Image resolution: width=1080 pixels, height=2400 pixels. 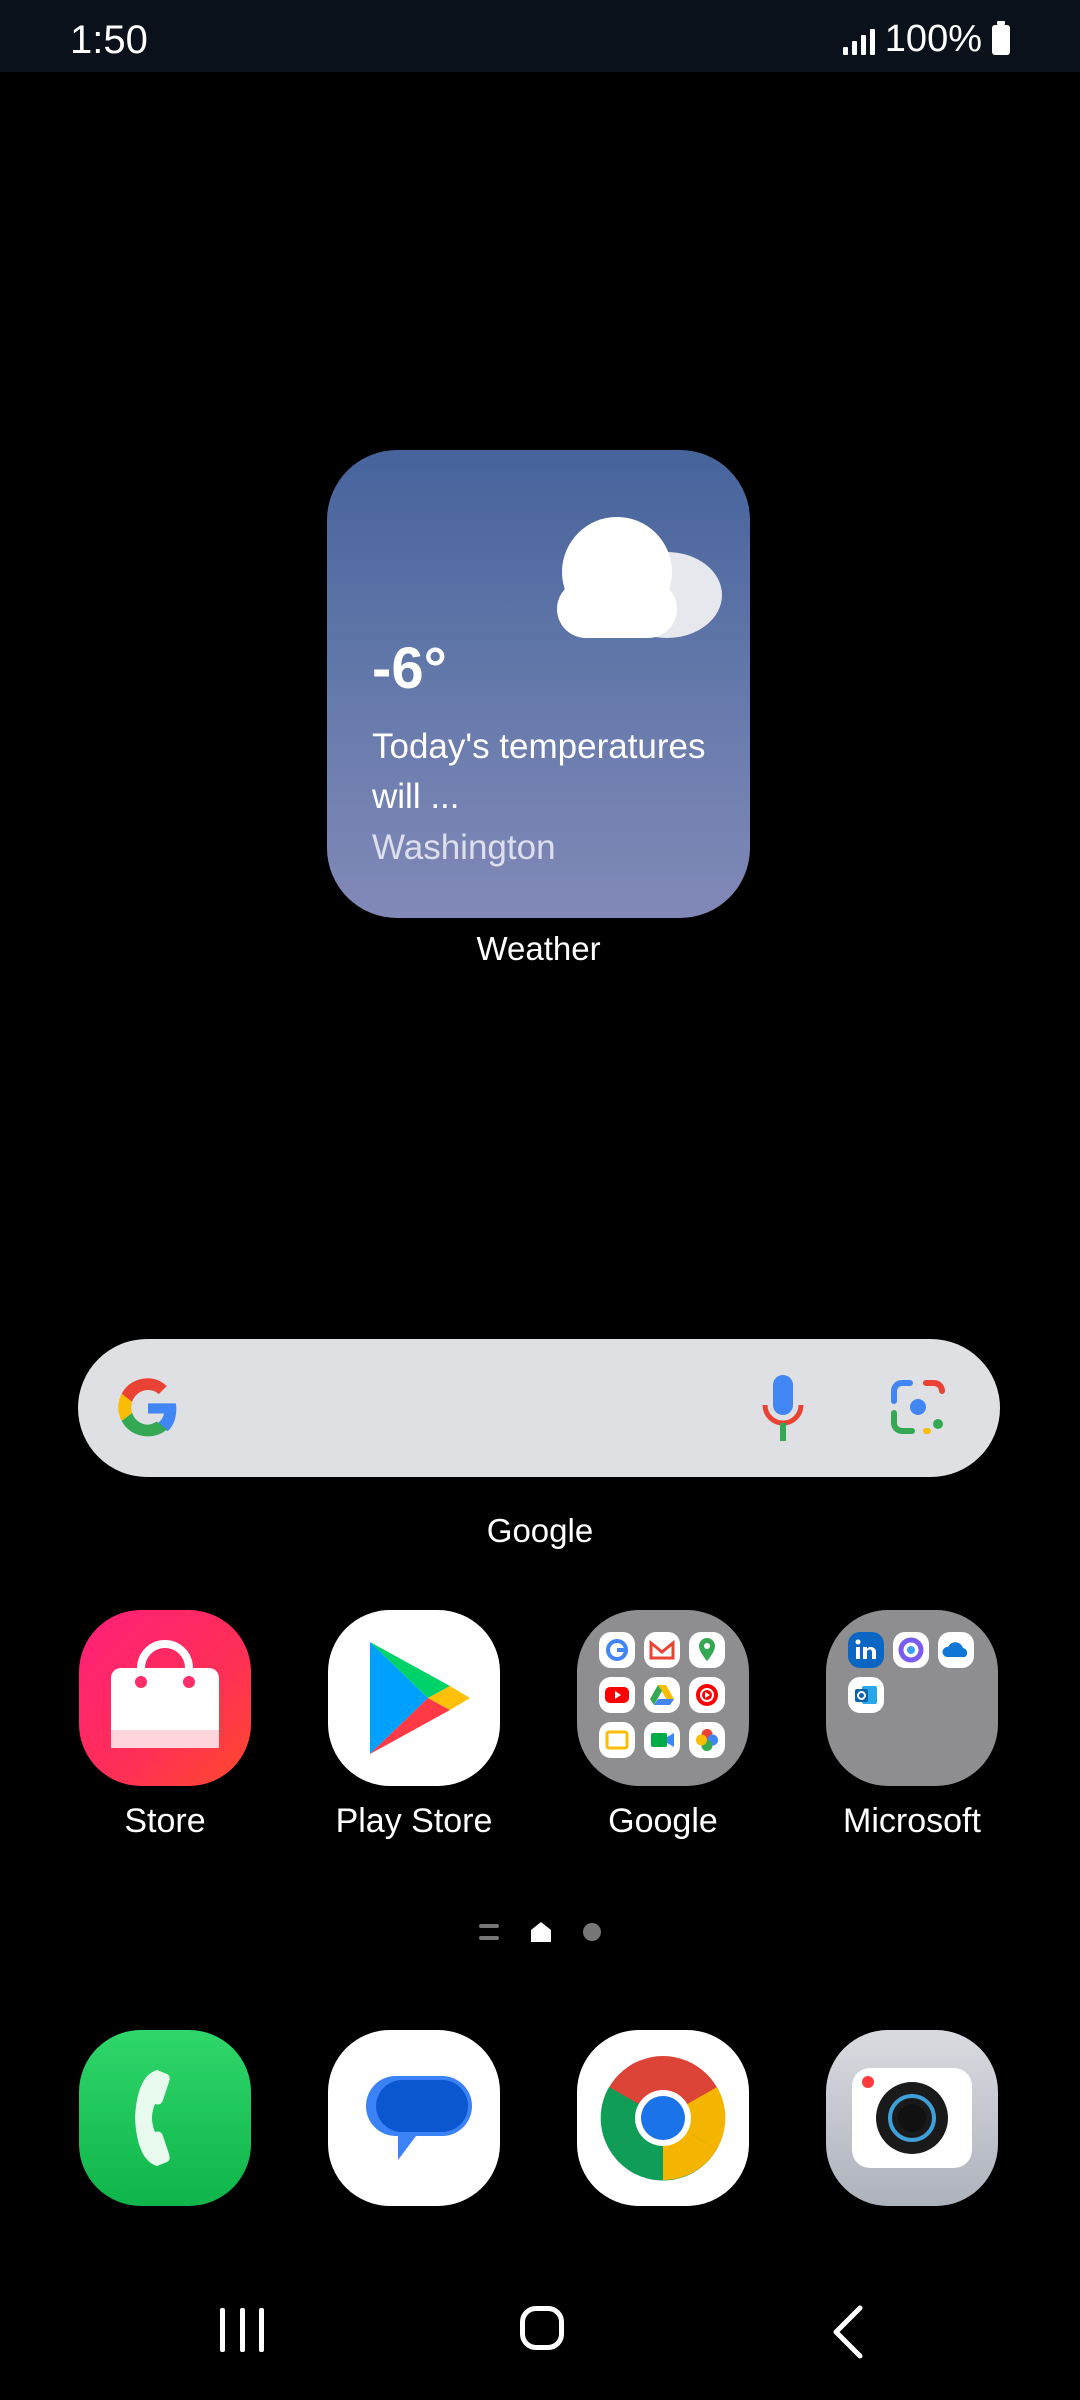 What do you see at coordinates (866, 1695) in the screenshot?
I see `outlook-icon` at bounding box center [866, 1695].